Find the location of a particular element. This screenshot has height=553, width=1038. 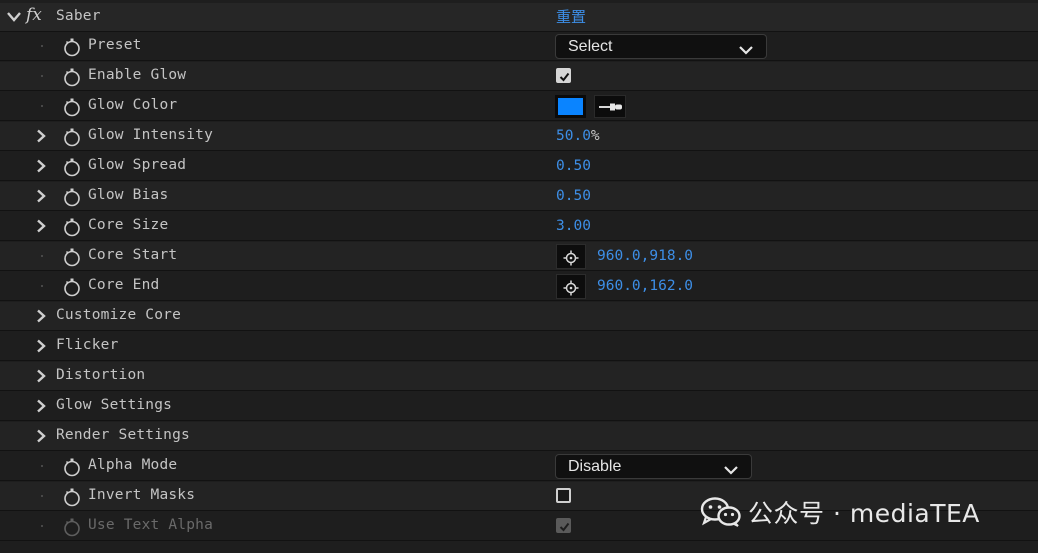

glow-color-swatch is located at coordinates (570, 106).